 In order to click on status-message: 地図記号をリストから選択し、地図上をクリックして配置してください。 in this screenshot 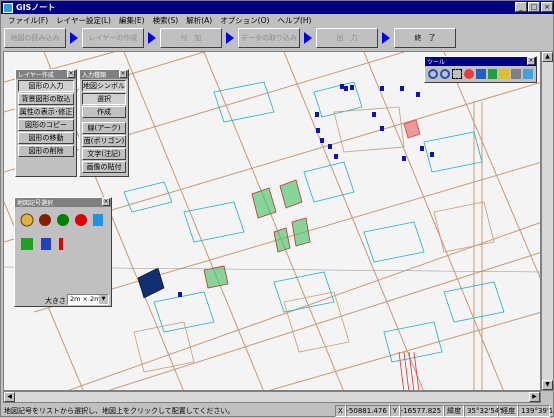, I will do `click(119, 411)`.